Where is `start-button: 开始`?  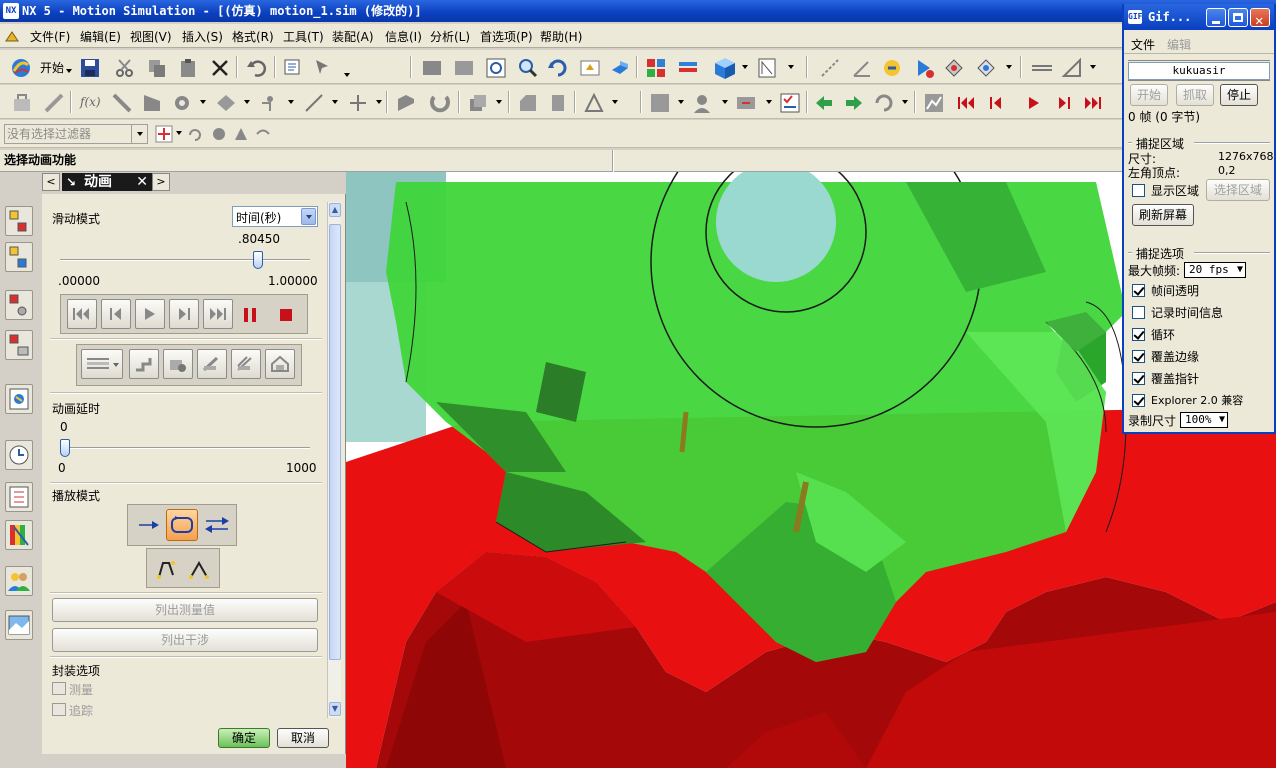 start-button: 开始 is located at coordinates (52, 68).